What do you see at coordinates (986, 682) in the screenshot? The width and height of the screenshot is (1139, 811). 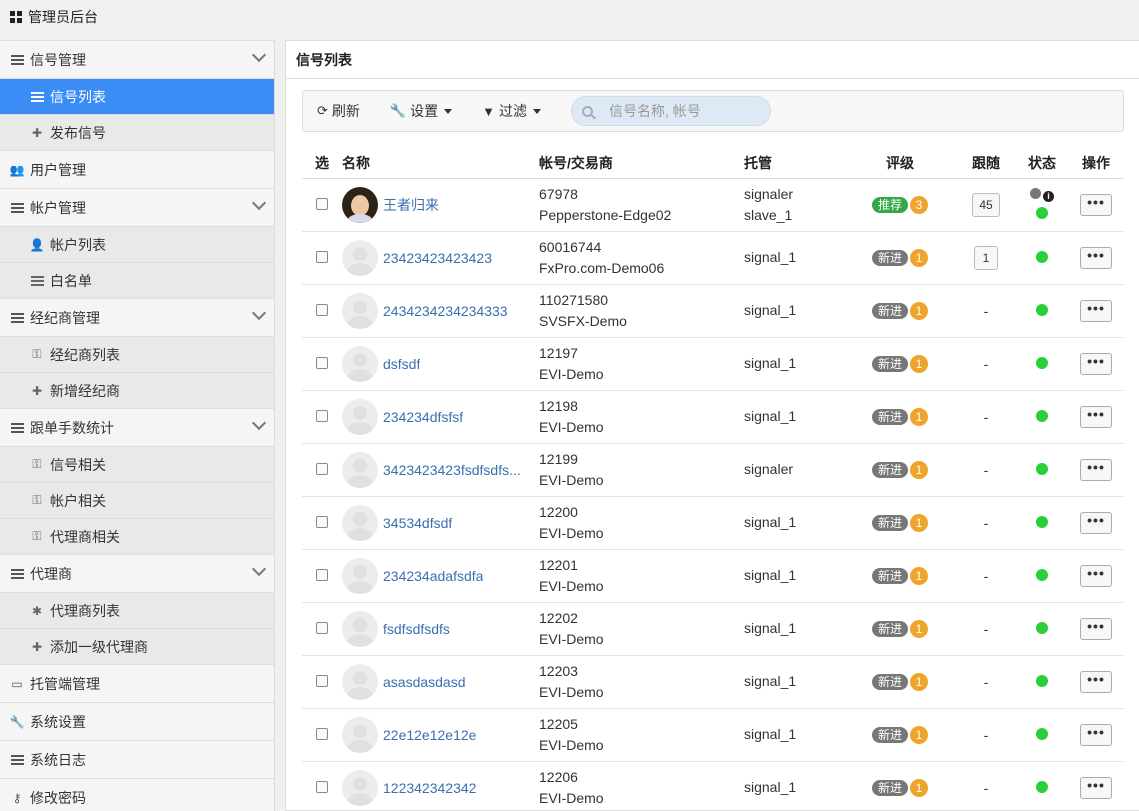 I see `follow-cell: -` at bounding box center [986, 682].